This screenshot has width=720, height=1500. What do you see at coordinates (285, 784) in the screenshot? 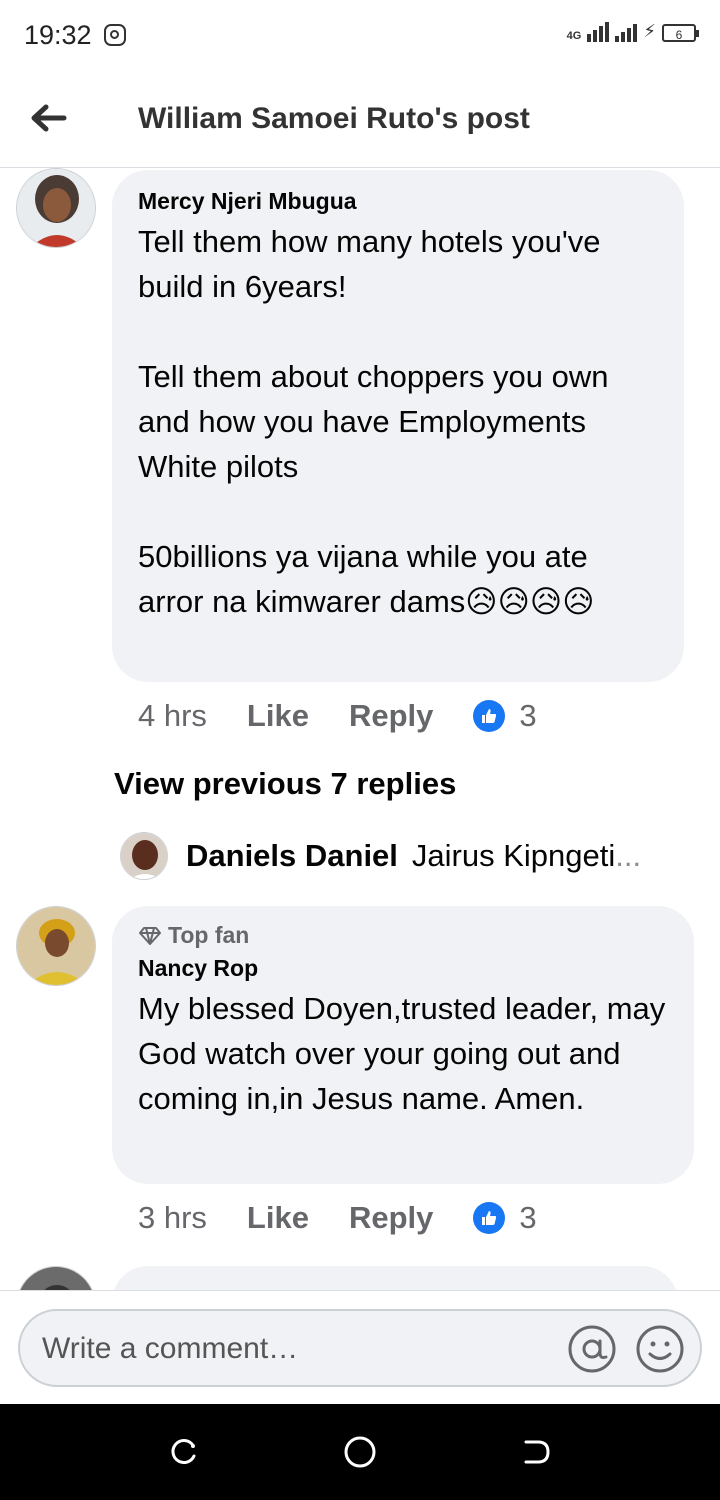
I see `view-previous-replies-link: View previous 7 replies` at bounding box center [285, 784].